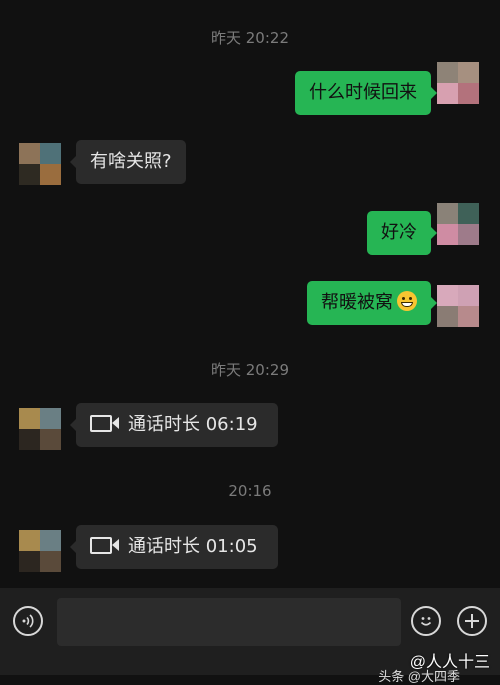  What do you see at coordinates (250, 491) in the screenshot?
I see `timestamp: 20:16` at bounding box center [250, 491].